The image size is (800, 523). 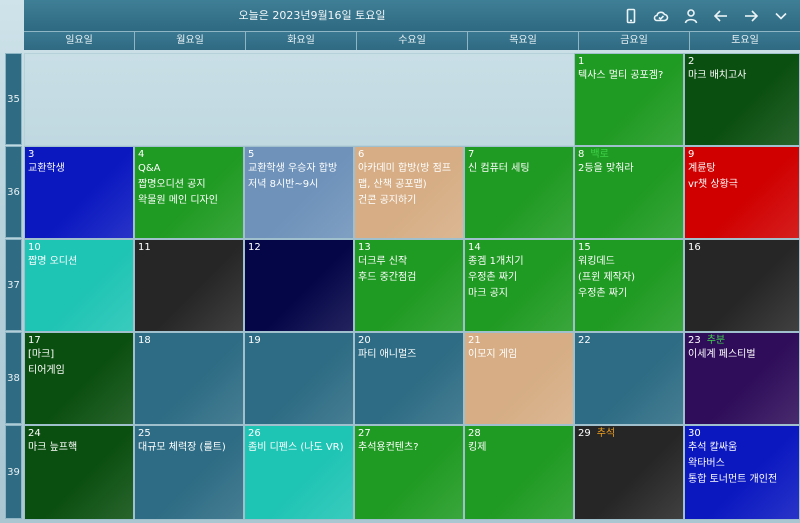 What do you see at coordinates (79, 192) in the screenshot?
I see `day-cell: 3 교환학생` at bounding box center [79, 192].